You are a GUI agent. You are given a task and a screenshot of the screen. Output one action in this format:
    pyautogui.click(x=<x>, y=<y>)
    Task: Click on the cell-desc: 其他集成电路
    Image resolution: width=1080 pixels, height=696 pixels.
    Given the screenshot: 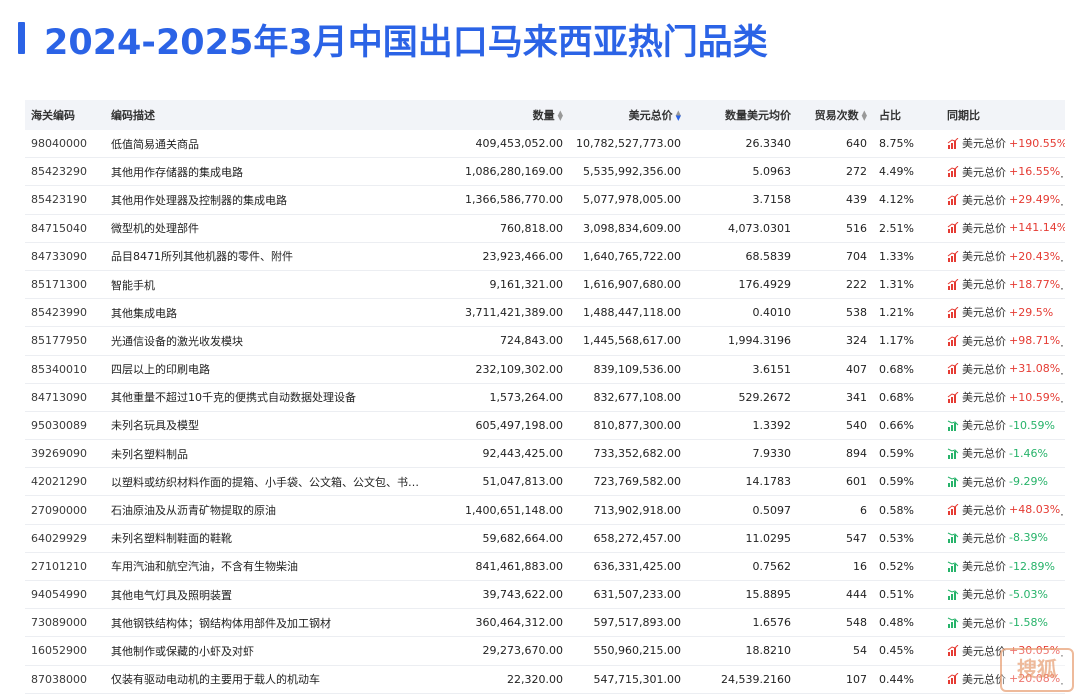 What is the action you would take?
    pyautogui.click(x=274, y=313)
    